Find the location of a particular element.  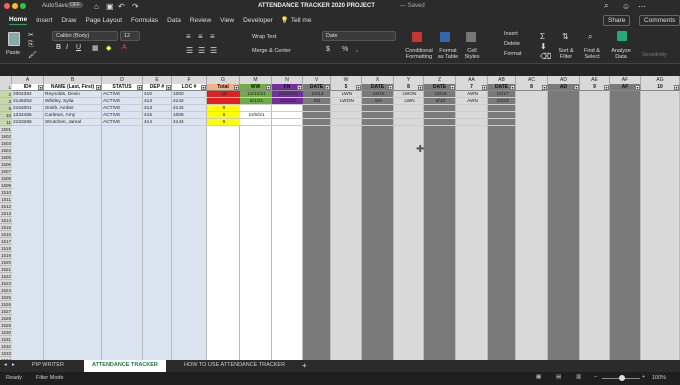

column-header: Y is located at coordinates (409, 80).